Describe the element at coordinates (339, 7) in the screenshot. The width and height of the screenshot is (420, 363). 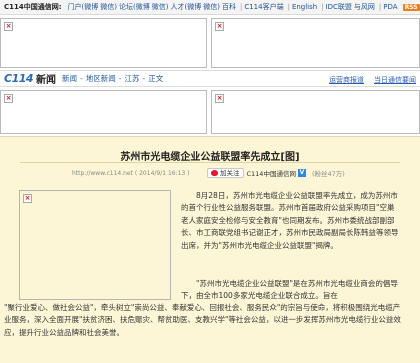
I see `nav-link-idc: IDC联盟` at that location.